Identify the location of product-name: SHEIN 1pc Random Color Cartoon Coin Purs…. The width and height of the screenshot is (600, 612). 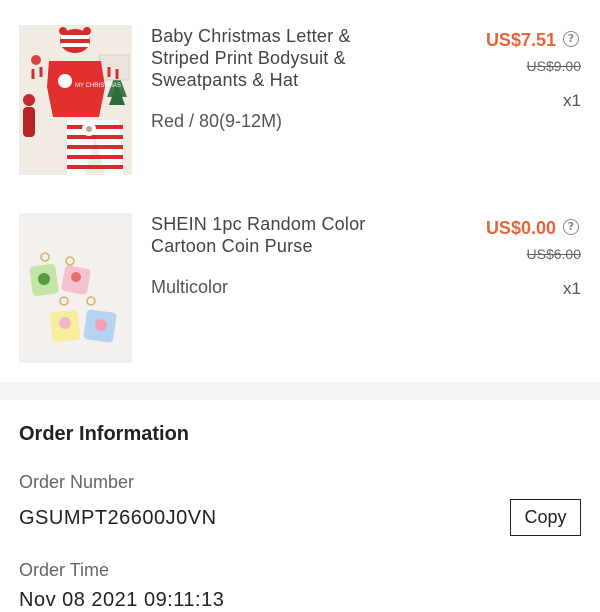
(271, 235).